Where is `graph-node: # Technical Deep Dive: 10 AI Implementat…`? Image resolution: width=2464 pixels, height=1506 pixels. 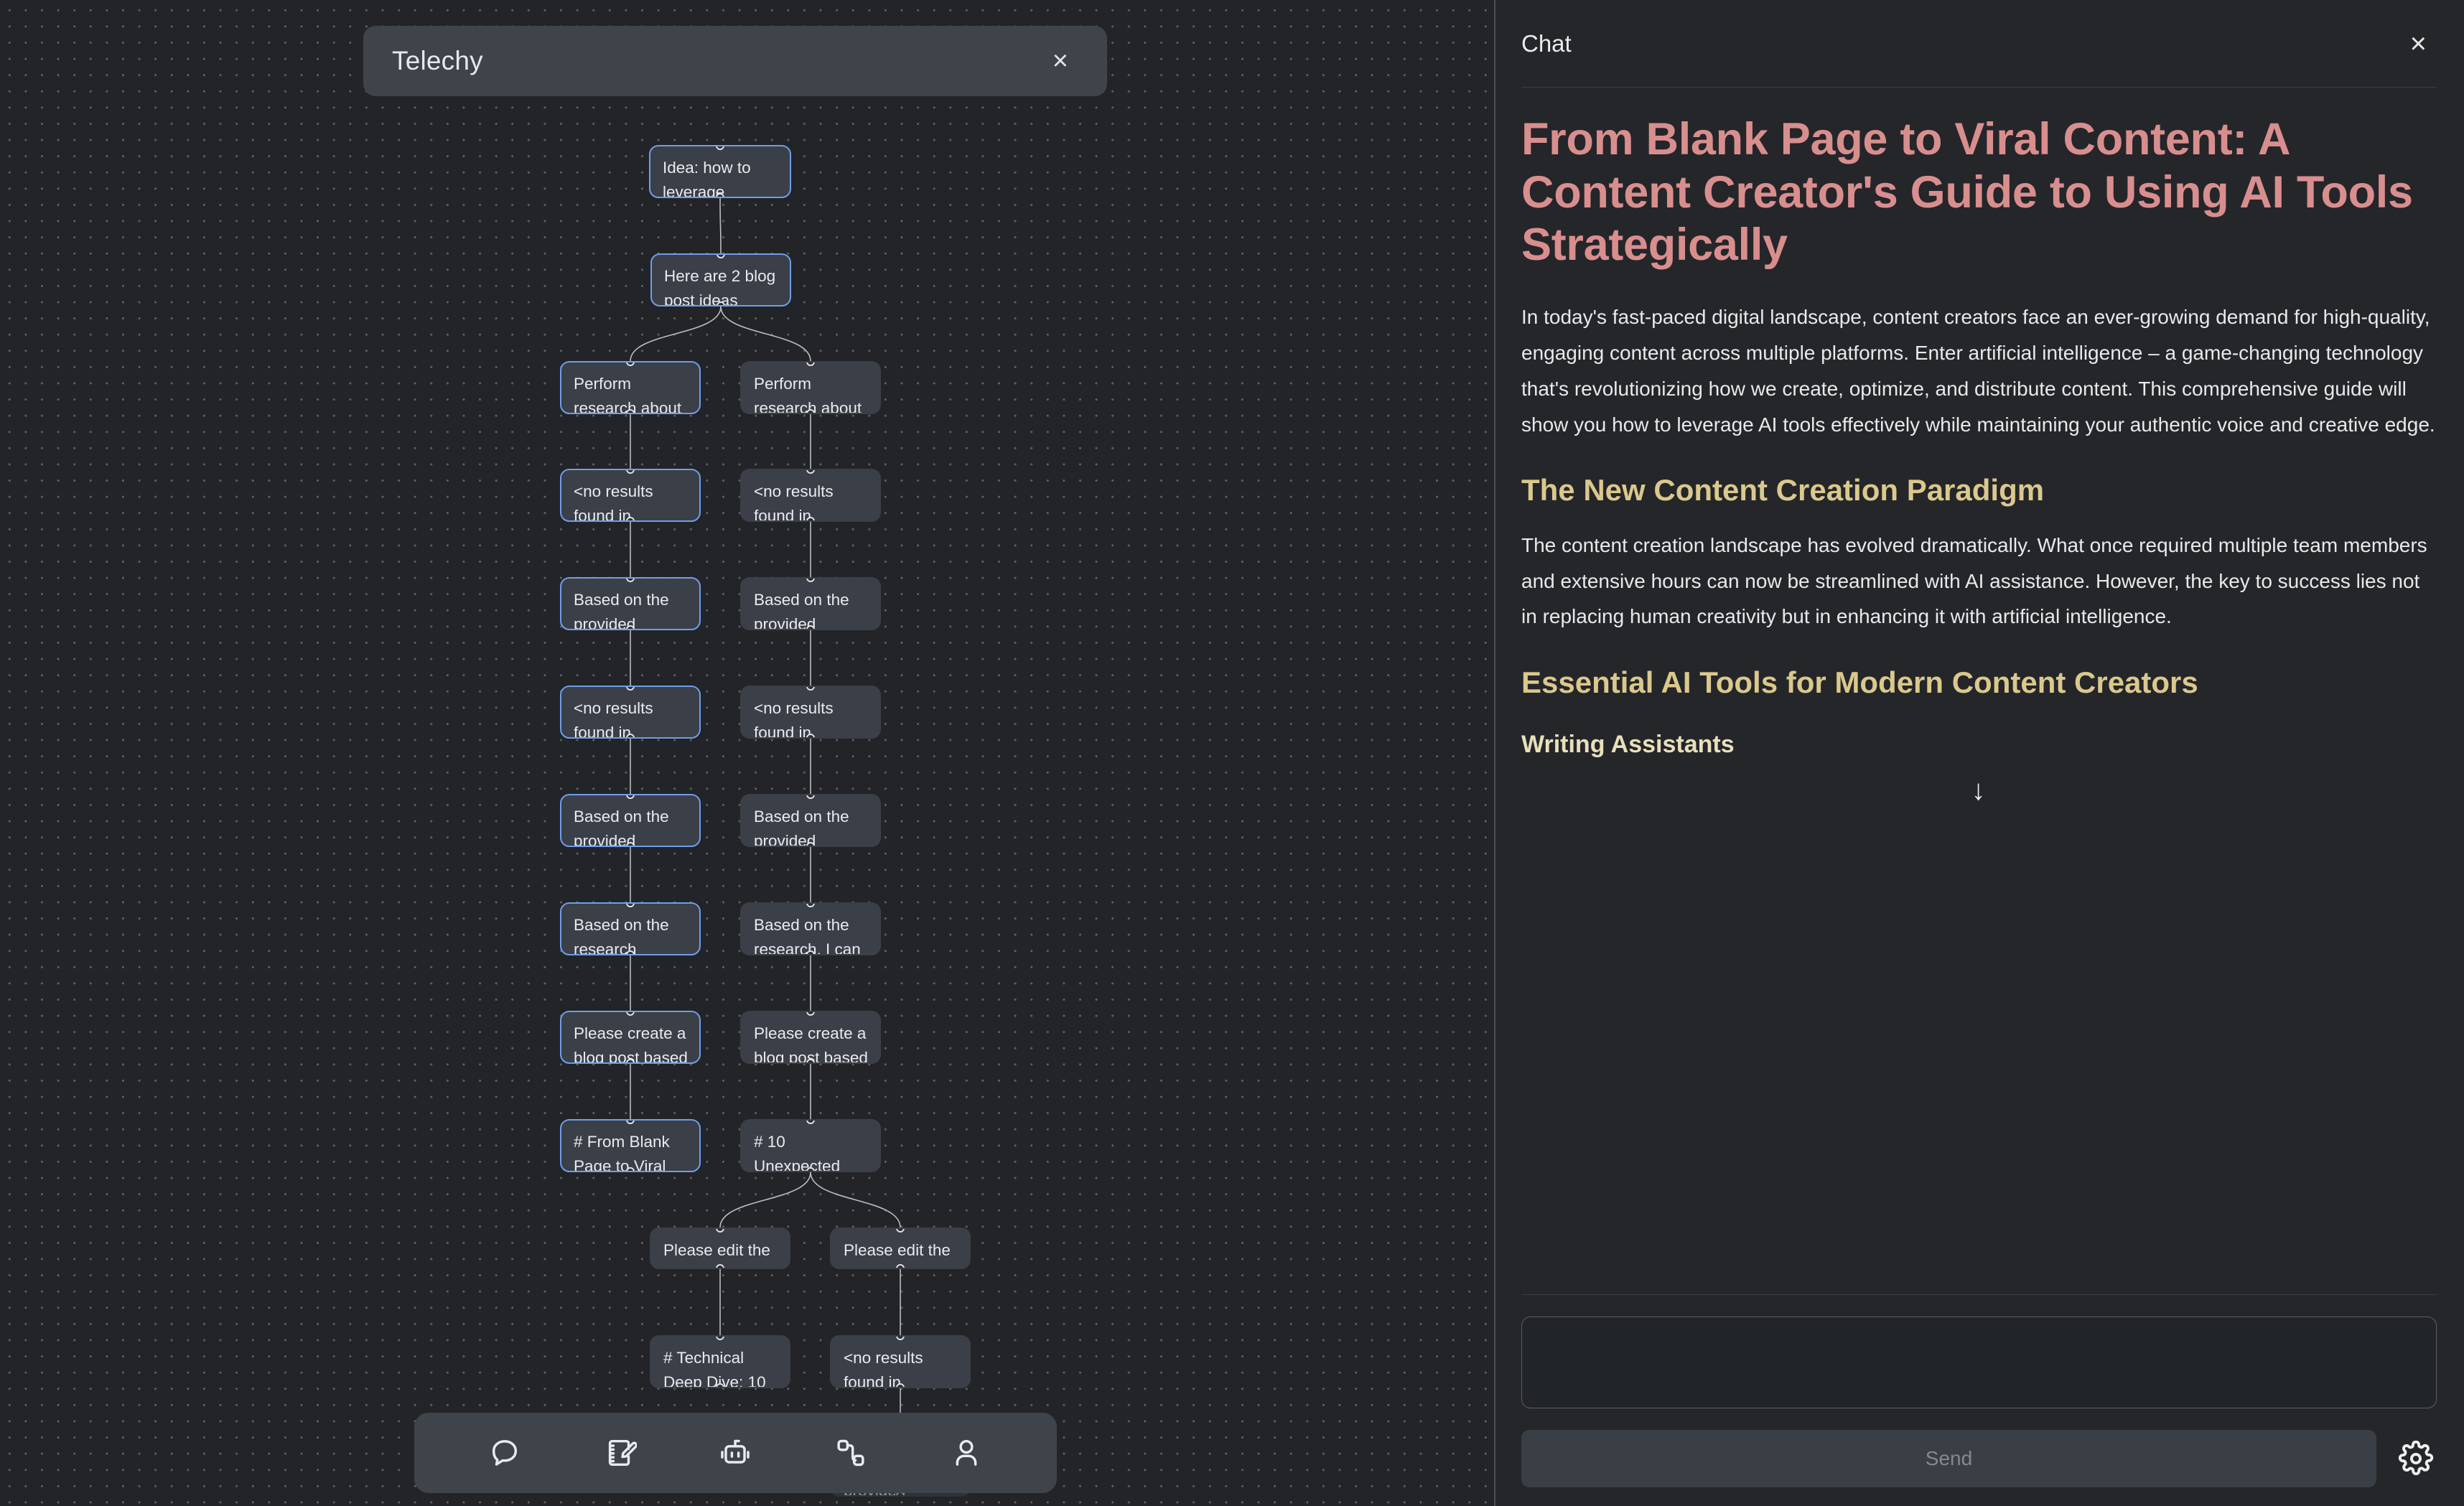 graph-node: # Technical Deep Dive: 10 AI Implementat… is located at coordinates (720, 1362).